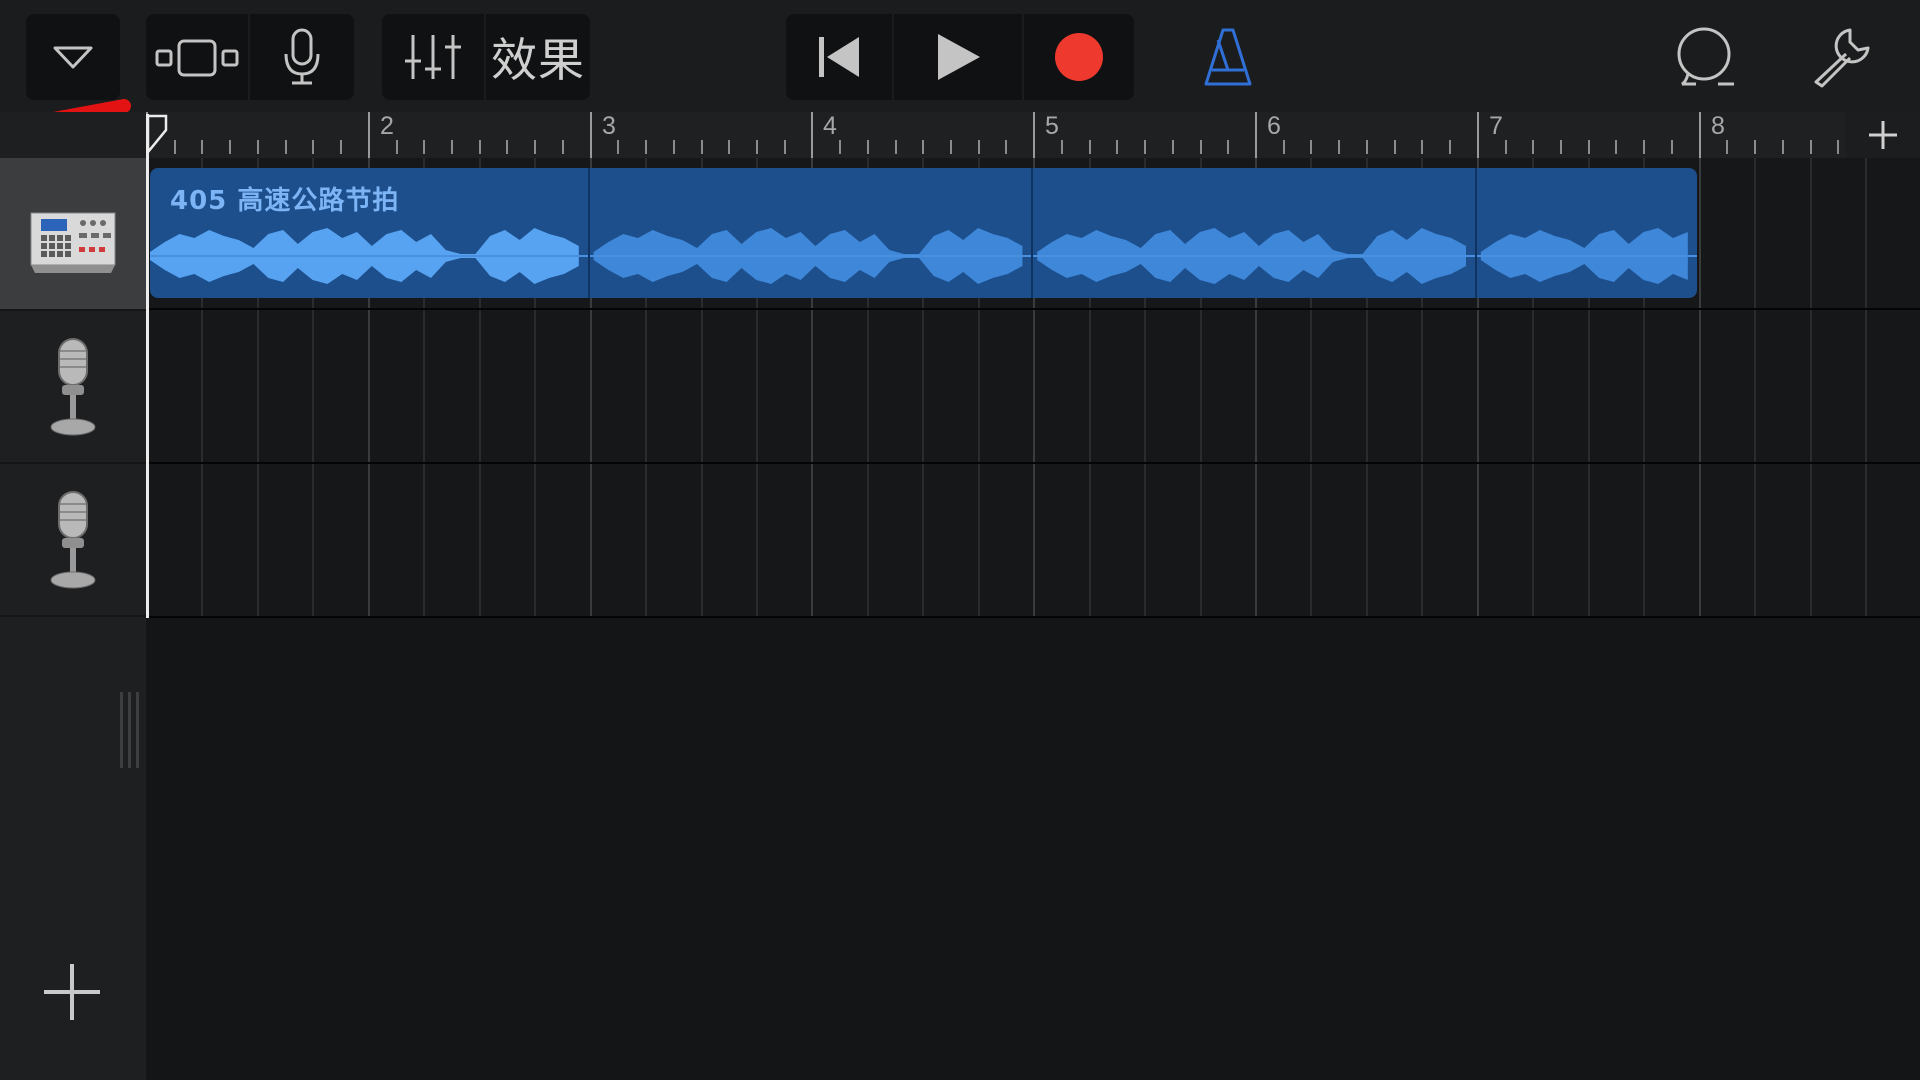 The image size is (1920, 1080). I want to click on timeline-ruler: 2 3 4 5 6 7 8, so click(996, 135).